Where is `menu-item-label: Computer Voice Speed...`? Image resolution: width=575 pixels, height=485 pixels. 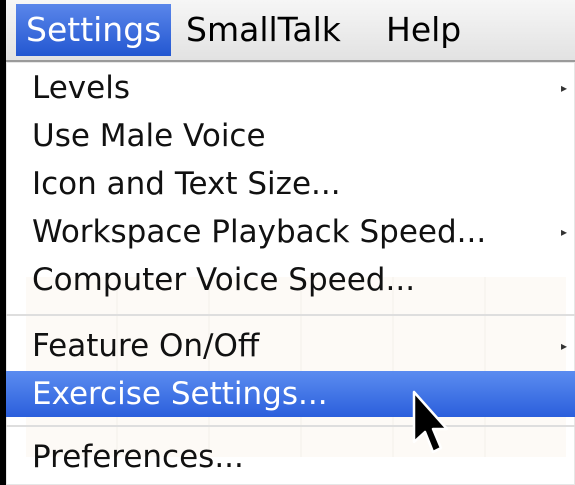
menu-item-label: Computer Voice Speed... is located at coordinates (224, 280).